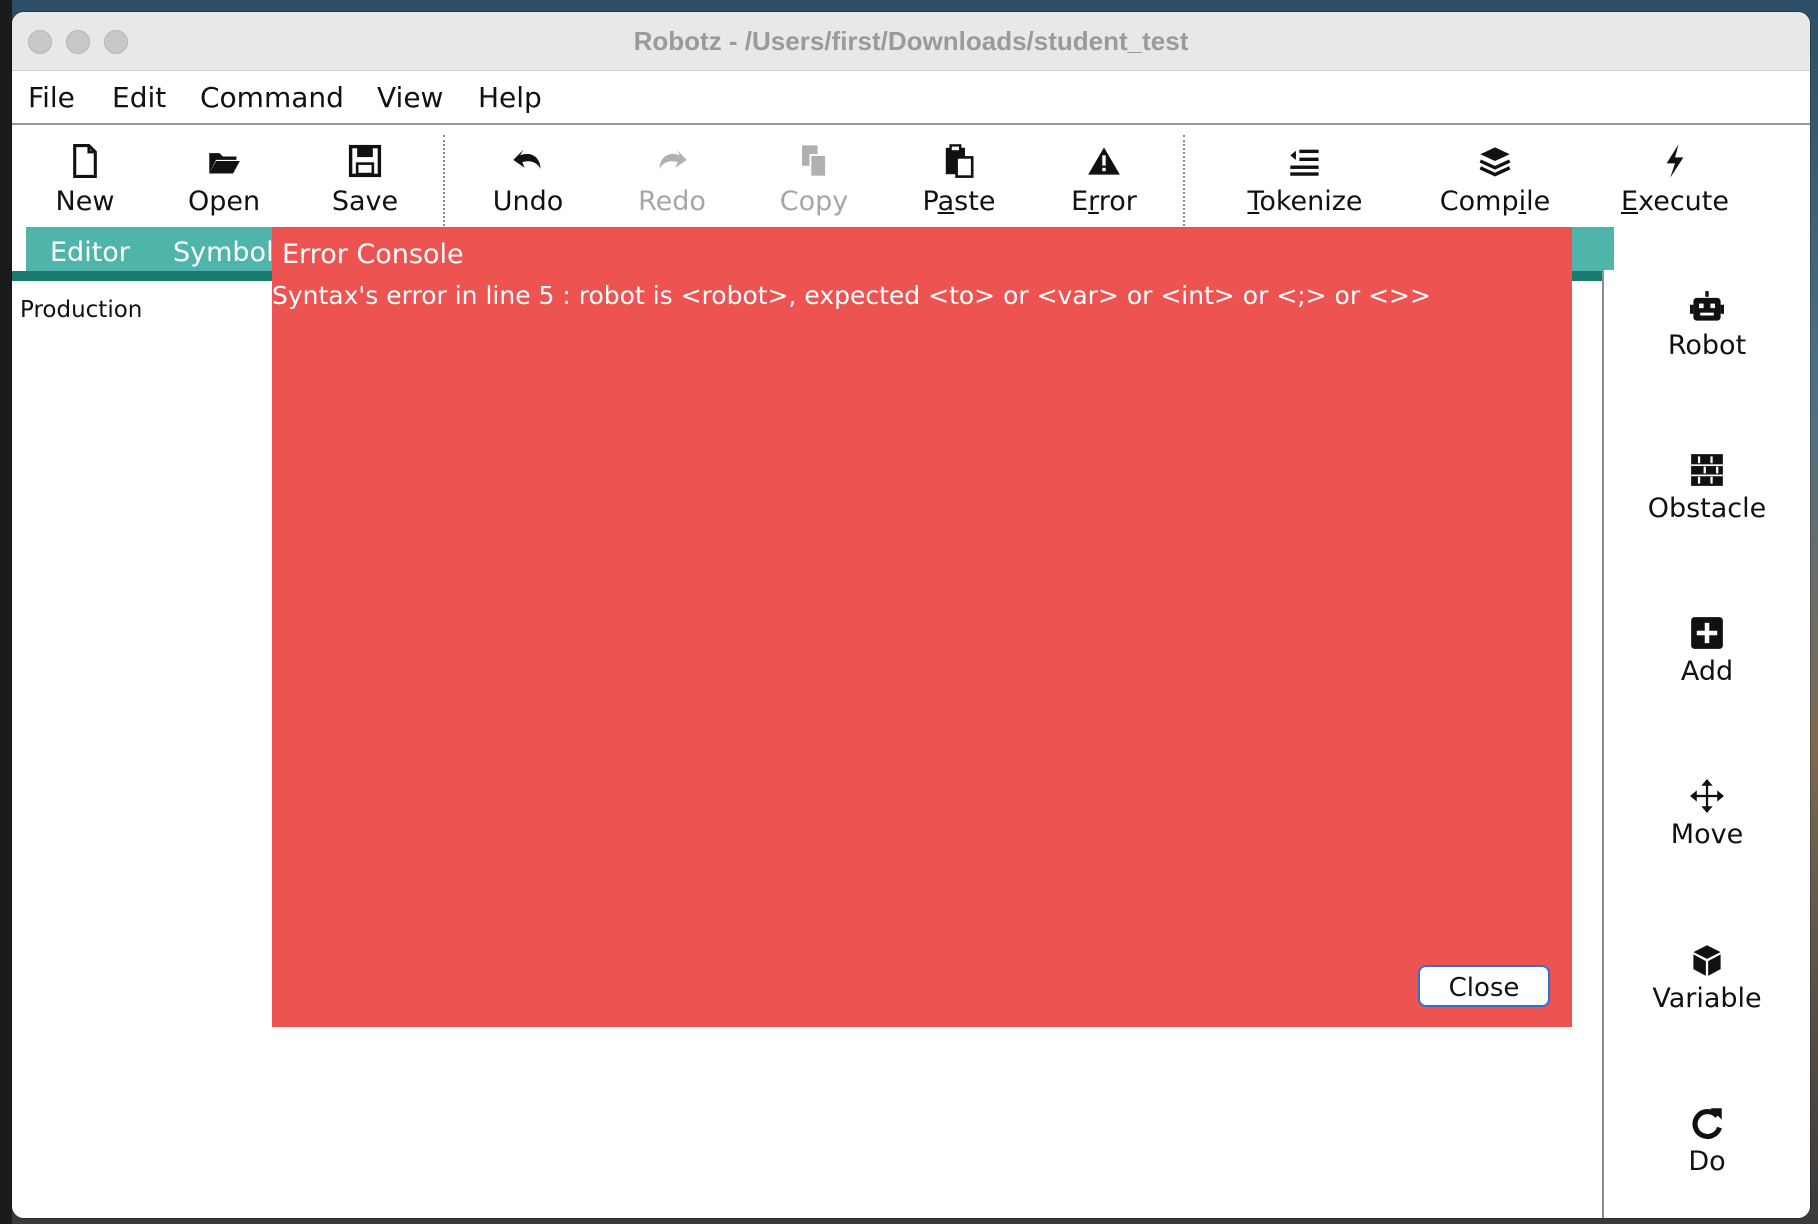 This screenshot has width=1818, height=1224. What do you see at coordinates (85, 164) in the screenshot?
I see `new-file-icon` at bounding box center [85, 164].